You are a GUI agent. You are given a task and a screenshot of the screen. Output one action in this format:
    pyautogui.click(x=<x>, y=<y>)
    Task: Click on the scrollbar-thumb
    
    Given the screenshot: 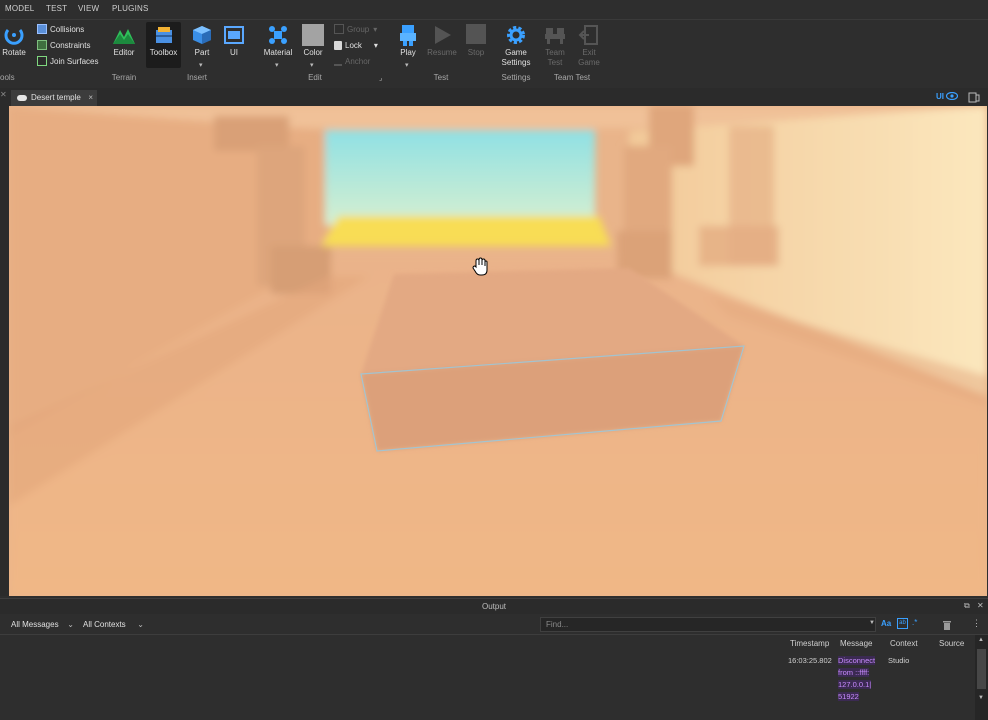 What is the action you would take?
    pyautogui.click(x=981, y=669)
    